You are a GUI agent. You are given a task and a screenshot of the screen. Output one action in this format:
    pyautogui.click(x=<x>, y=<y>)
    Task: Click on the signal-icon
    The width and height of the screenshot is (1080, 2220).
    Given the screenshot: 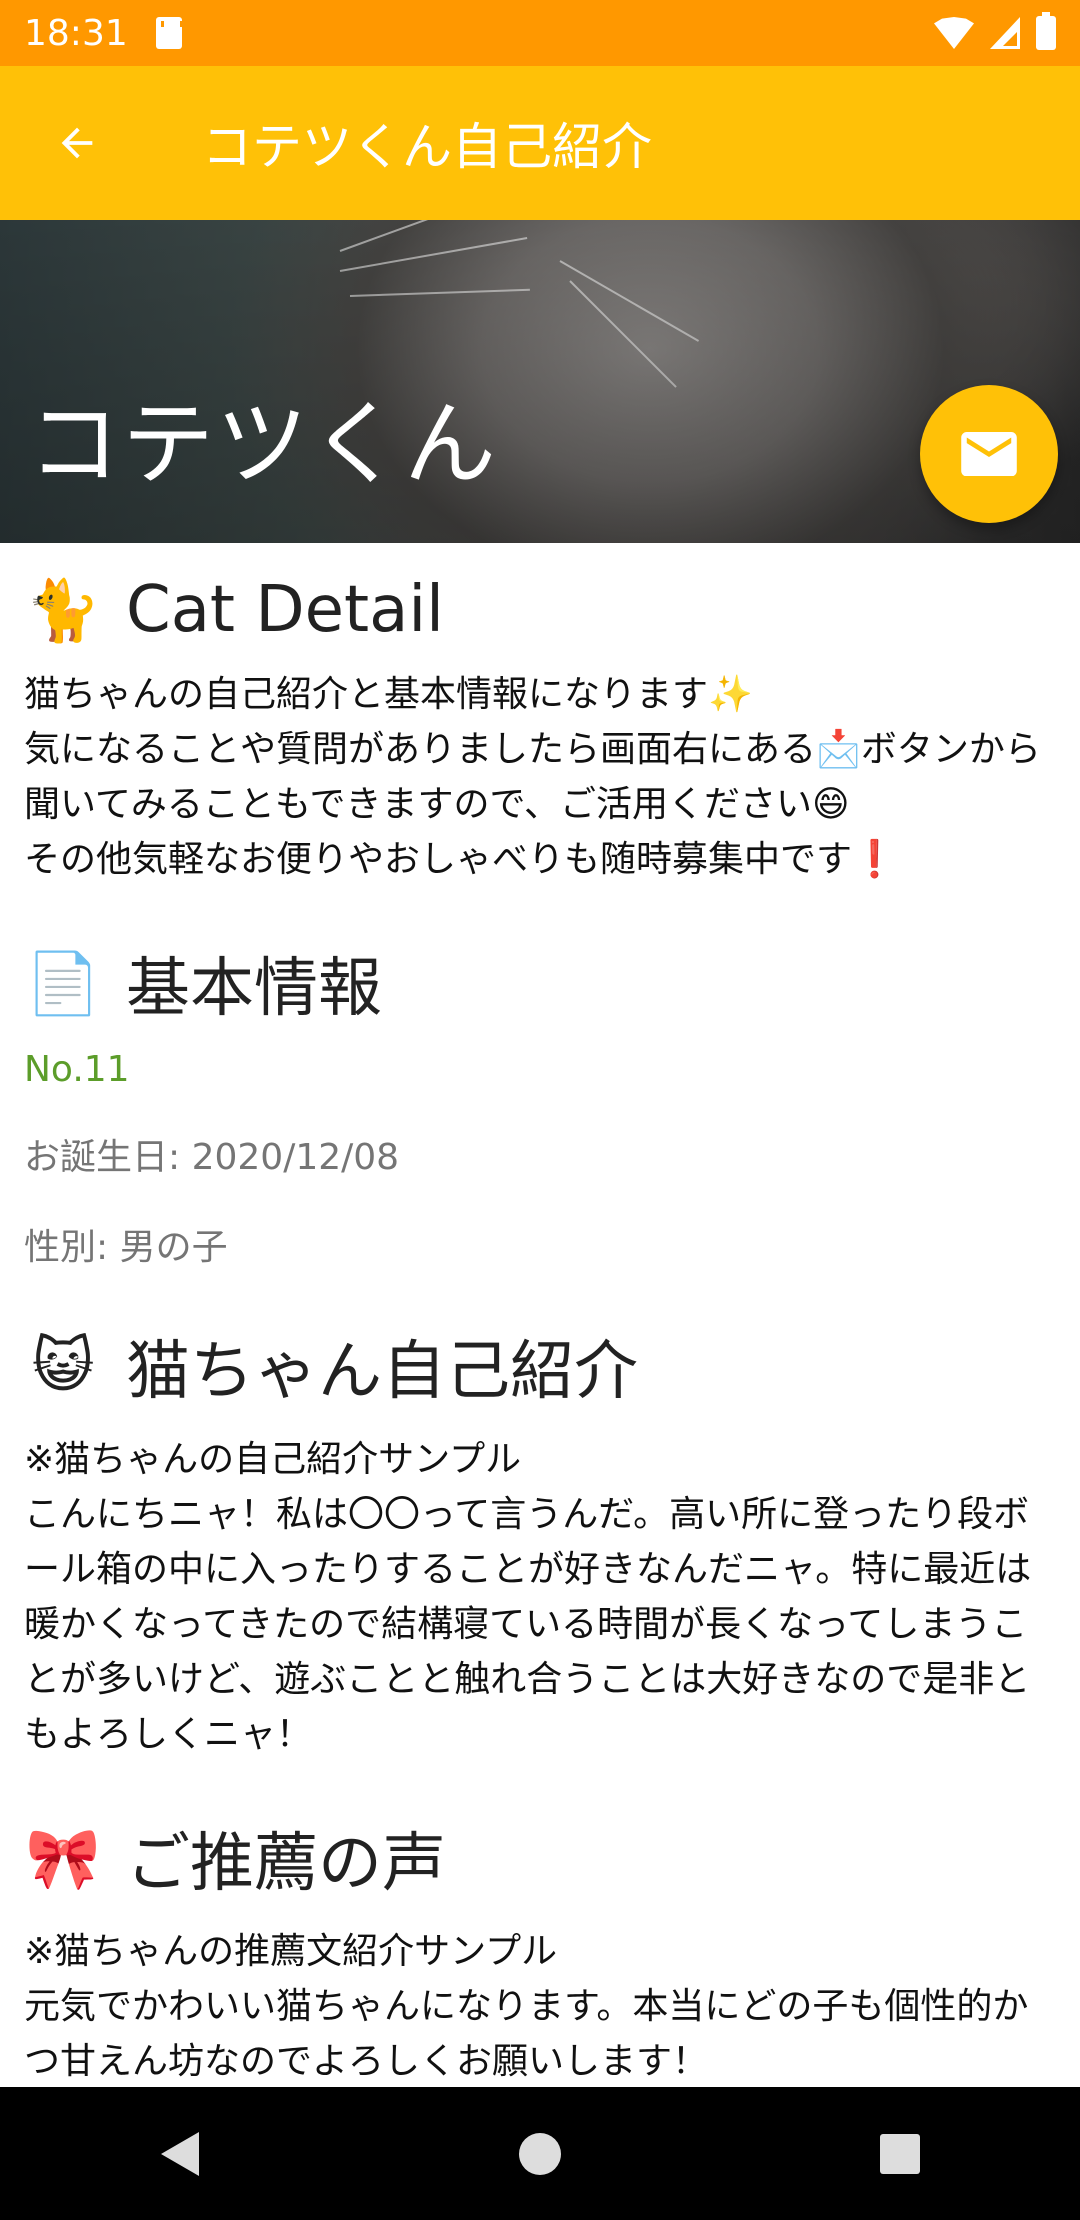 What is the action you would take?
    pyautogui.click(x=1005, y=33)
    